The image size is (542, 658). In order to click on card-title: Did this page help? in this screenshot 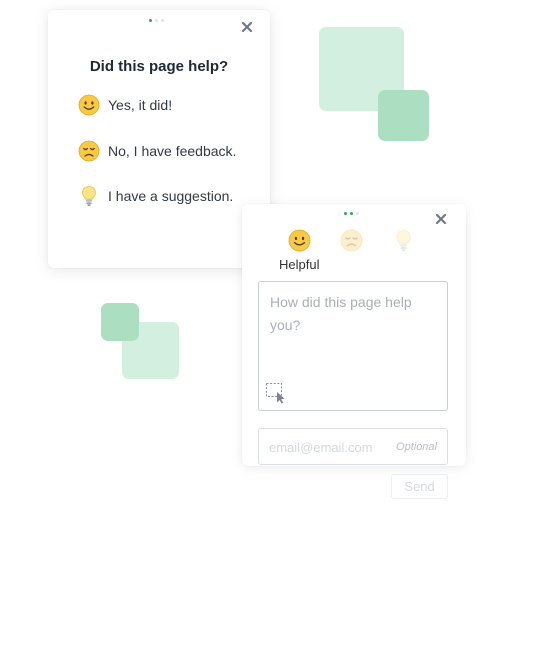, I will do `click(159, 66)`.